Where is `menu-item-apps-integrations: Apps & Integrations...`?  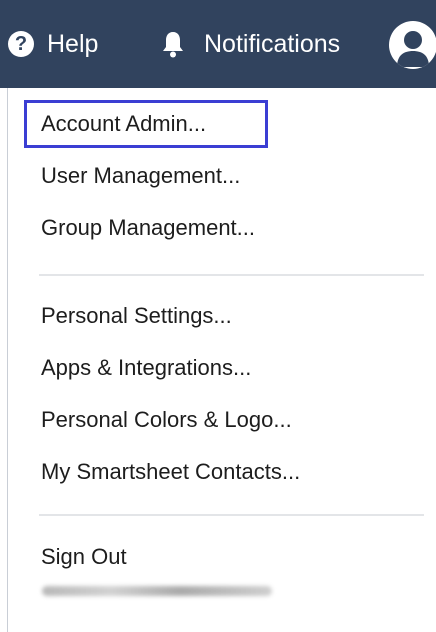 menu-item-apps-integrations: Apps & Integrations... is located at coordinates (146, 368).